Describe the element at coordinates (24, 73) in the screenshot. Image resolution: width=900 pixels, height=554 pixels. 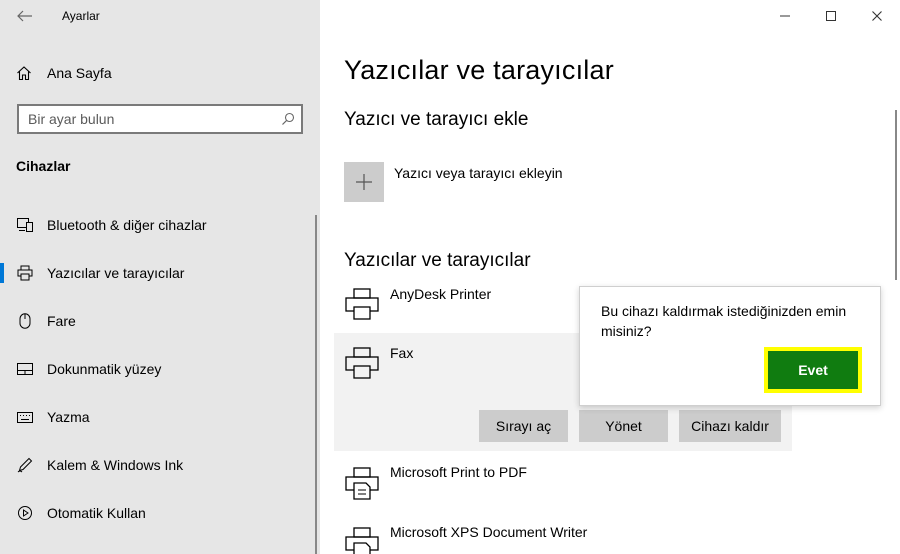
I see `home-icon` at that location.